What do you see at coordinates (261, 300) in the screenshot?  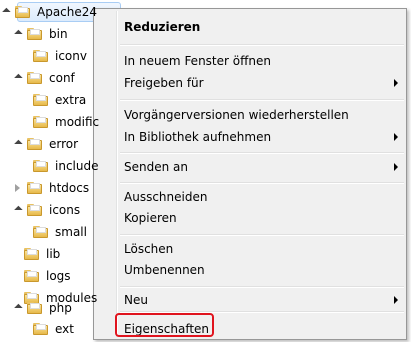 I see `menu-item-new: Neu` at bounding box center [261, 300].